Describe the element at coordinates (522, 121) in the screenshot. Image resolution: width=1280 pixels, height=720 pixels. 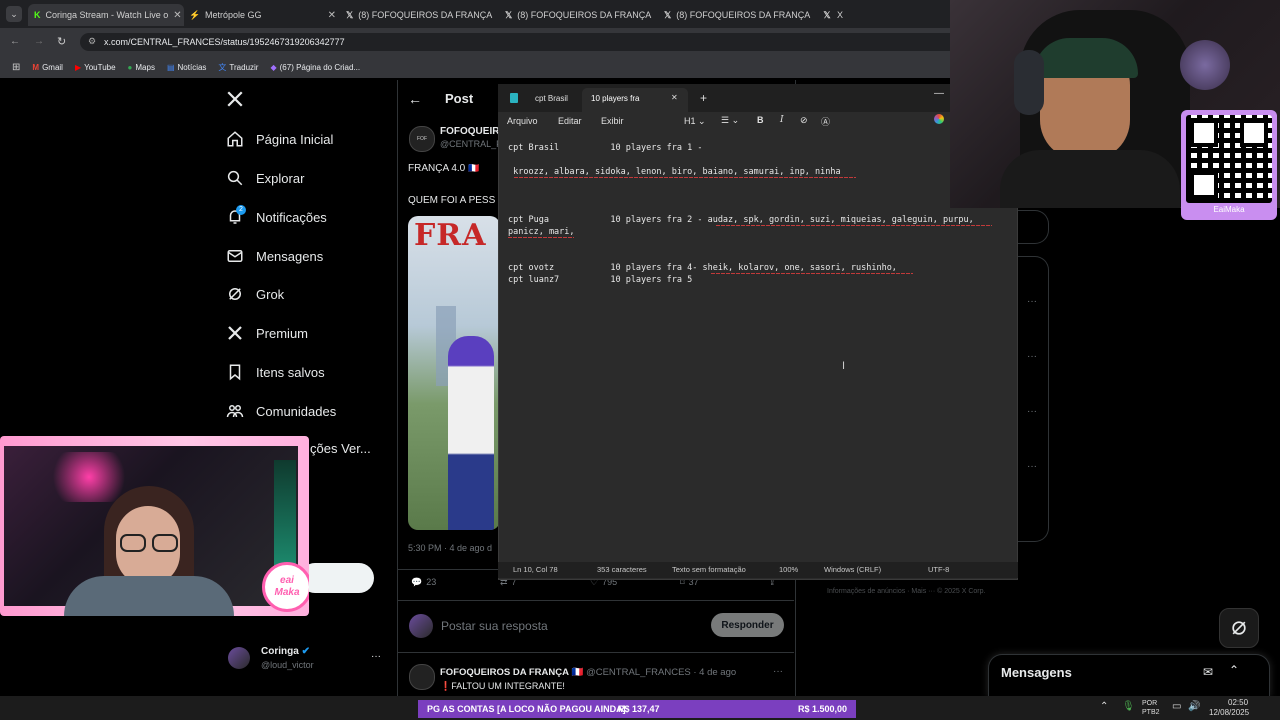
I see `menu-arquivo: Arquivo` at that location.